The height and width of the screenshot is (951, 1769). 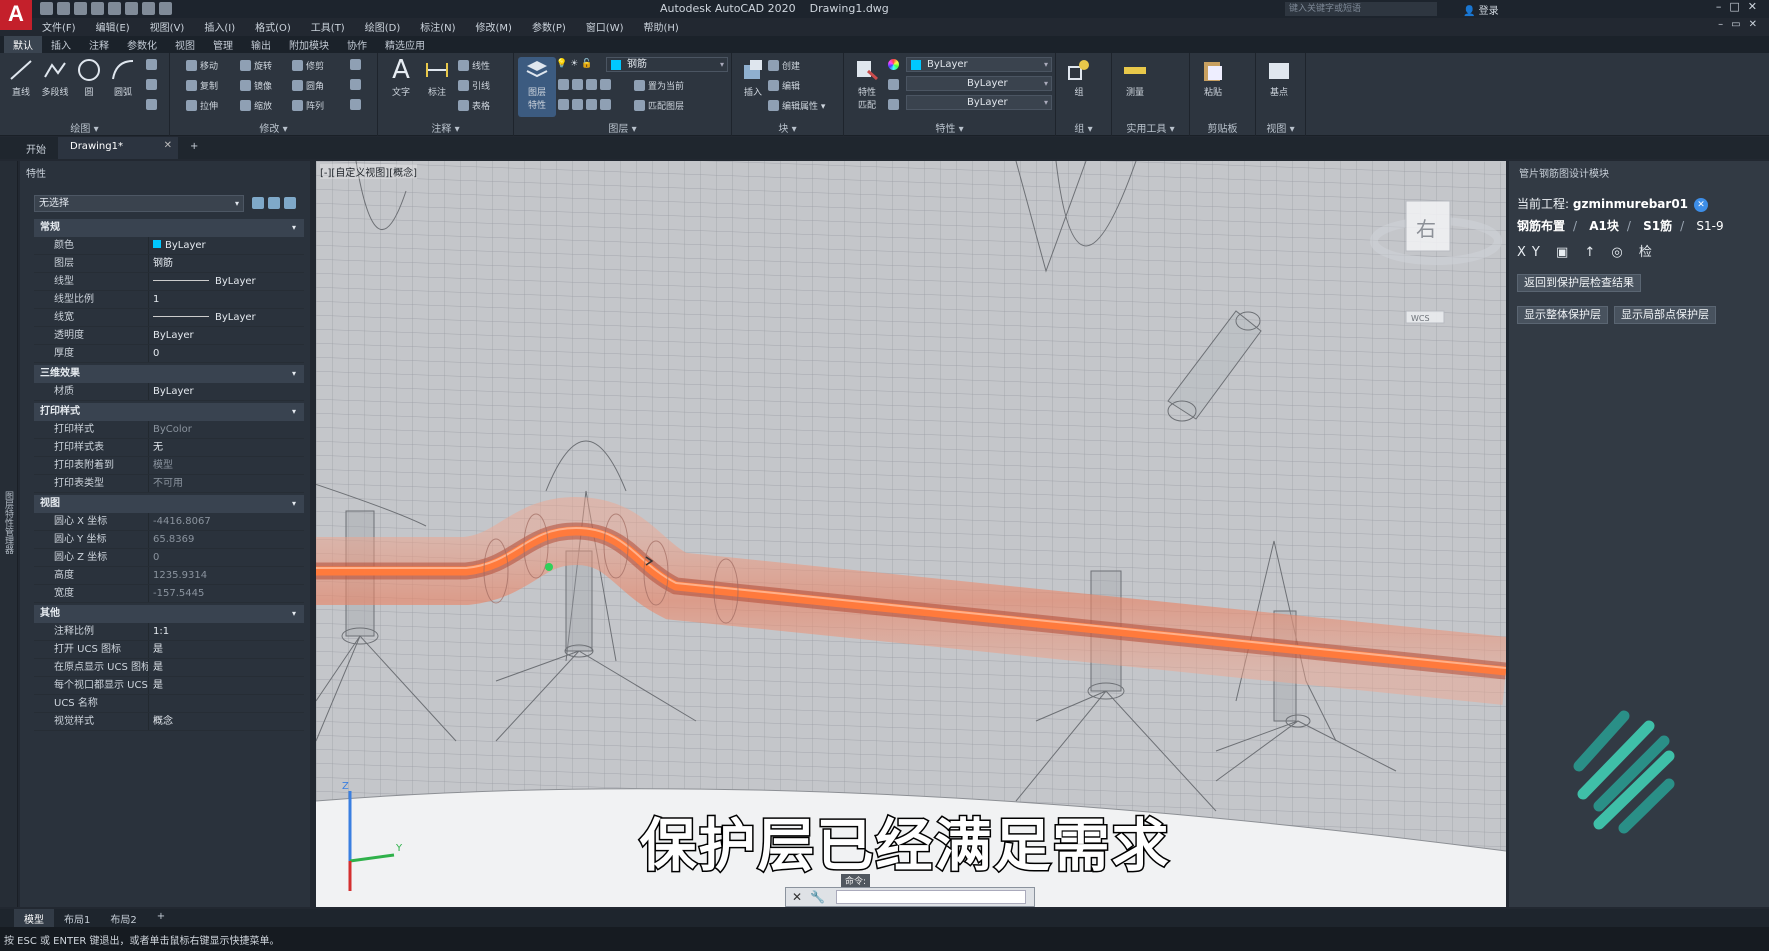 What do you see at coordinates (405, 44) in the screenshot?
I see `ribbon-tab: 精选应用` at bounding box center [405, 44].